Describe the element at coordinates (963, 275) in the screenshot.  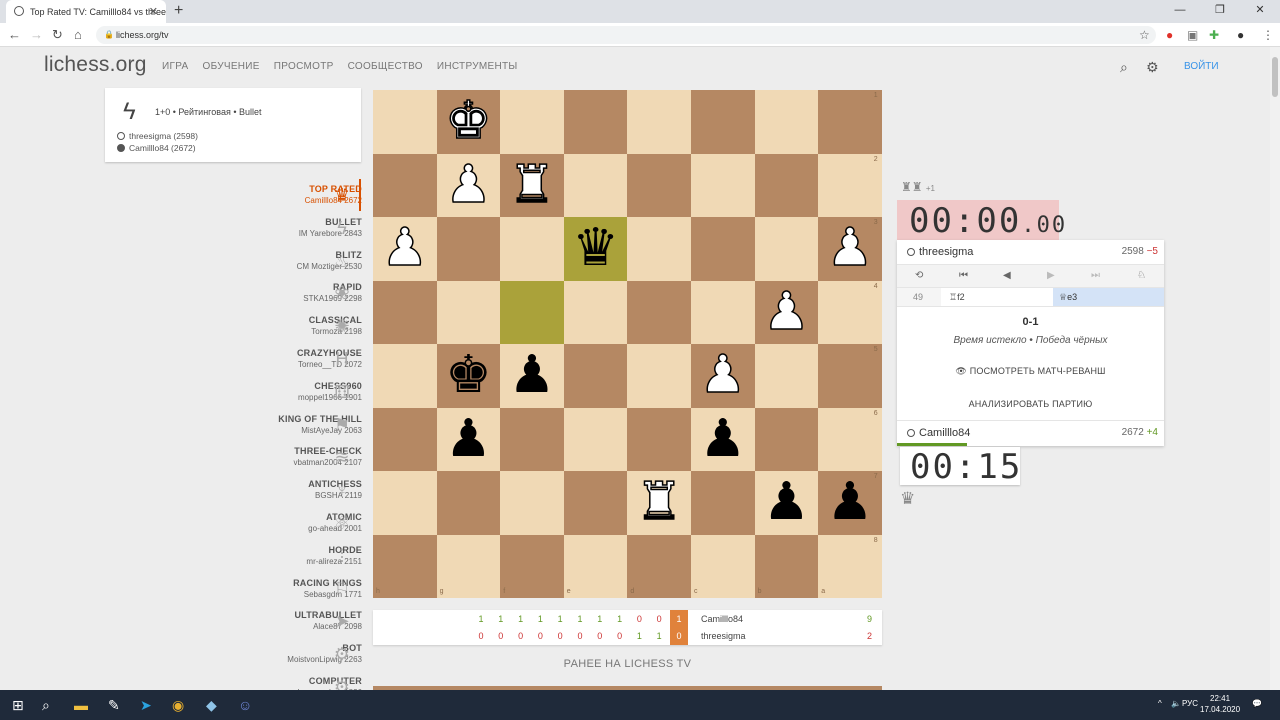
I see `first-move-icon: ⏮` at that location.